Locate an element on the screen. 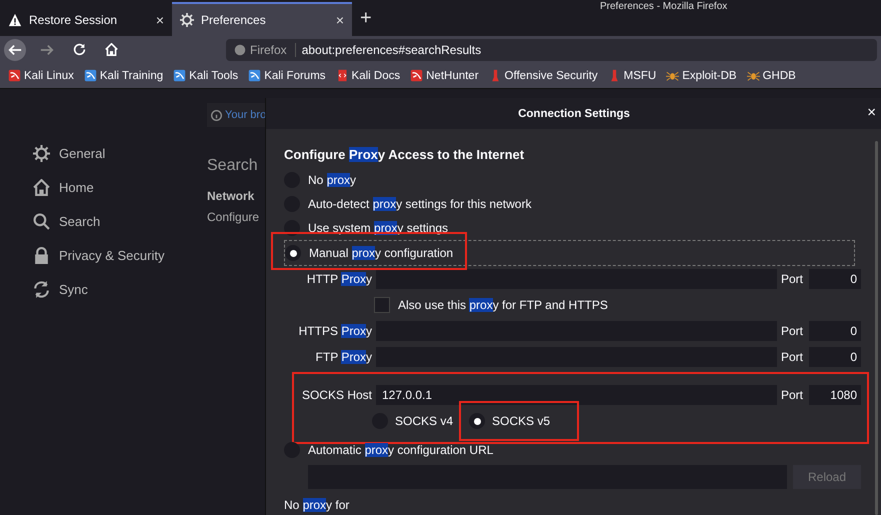  window-title: Preferences - Mozilla Firefox is located at coordinates (664, 6).